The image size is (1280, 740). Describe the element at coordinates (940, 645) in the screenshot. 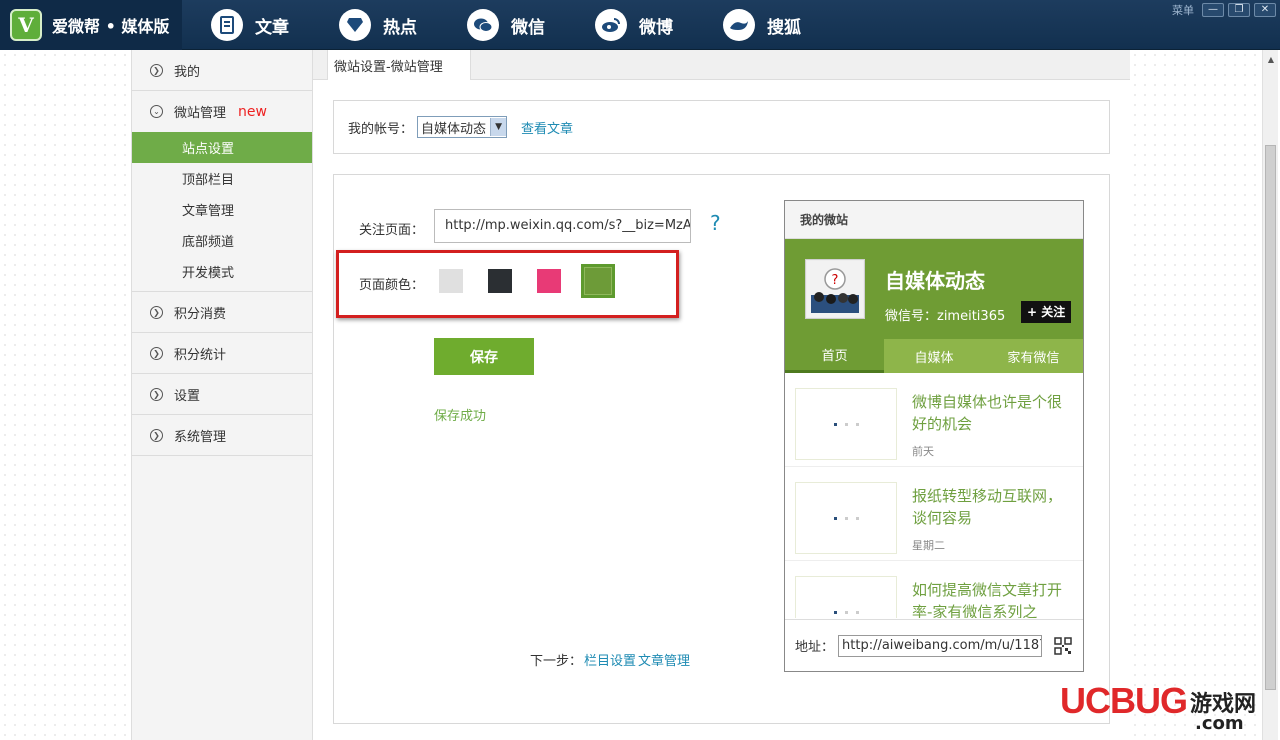

I see `address-input: http://aiweibang.com/m/u/1187` at that location.